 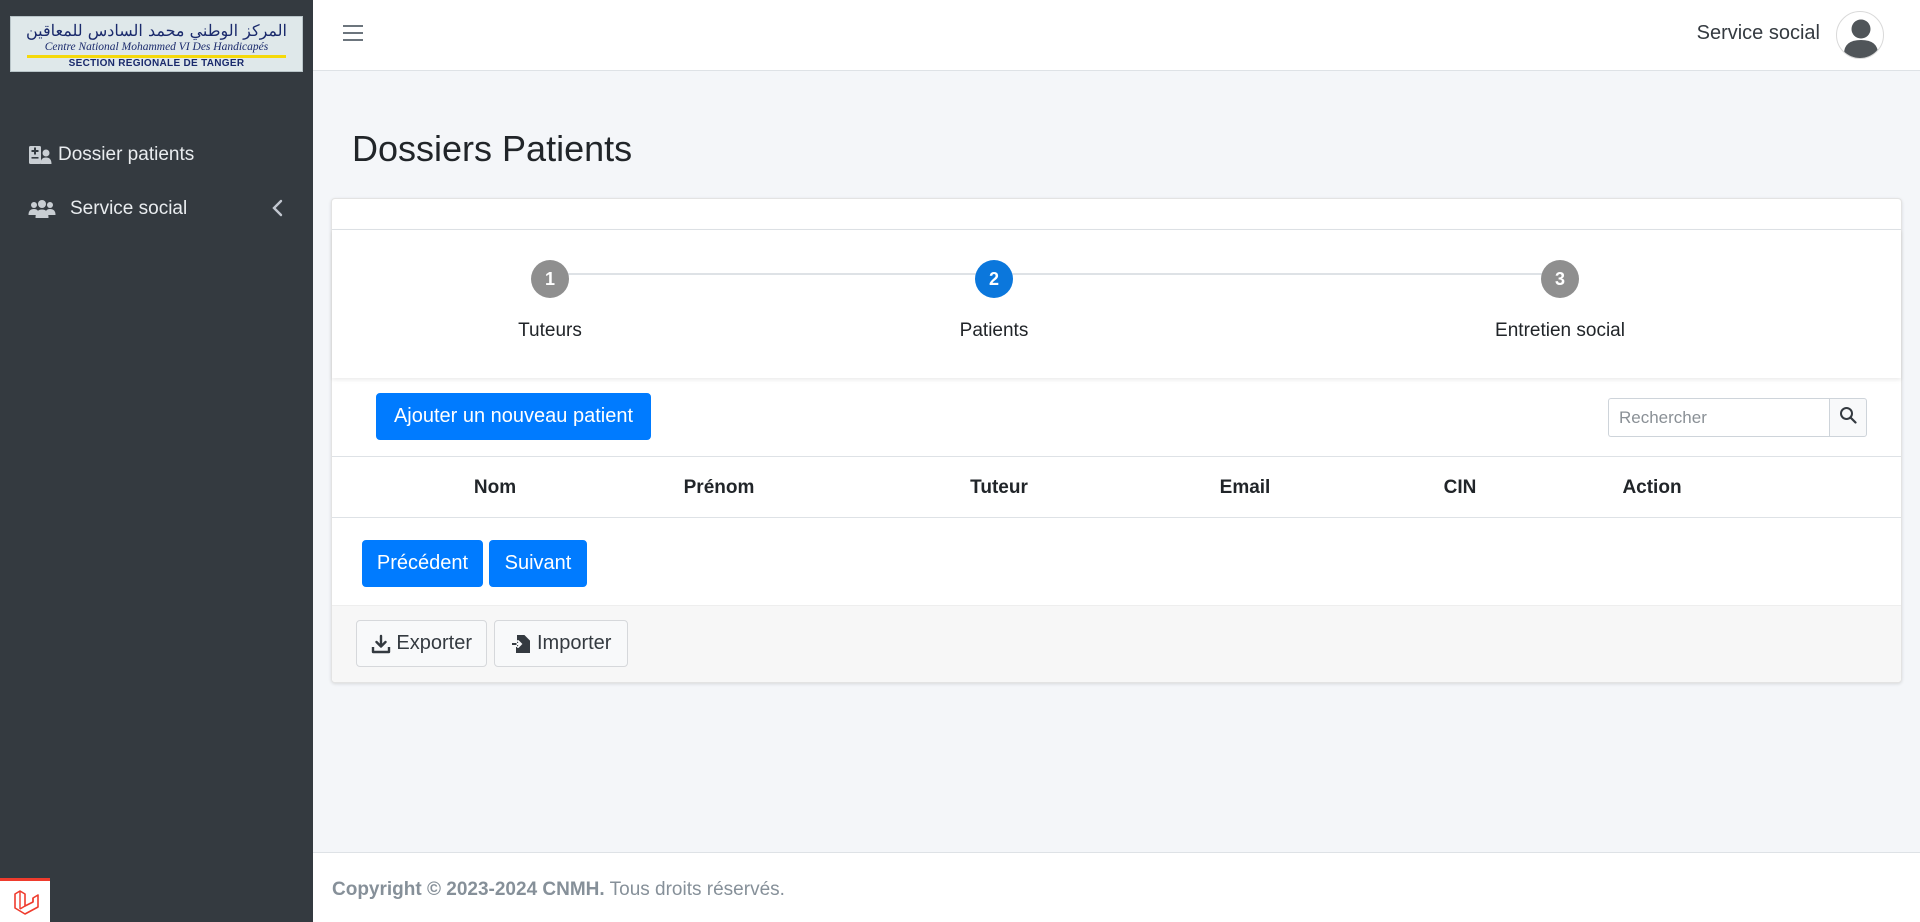 What do you see at coordinates (1460, 488) in the screenshot?
I see `column-header-cin: CIN` at bounding box center [1460, 488].